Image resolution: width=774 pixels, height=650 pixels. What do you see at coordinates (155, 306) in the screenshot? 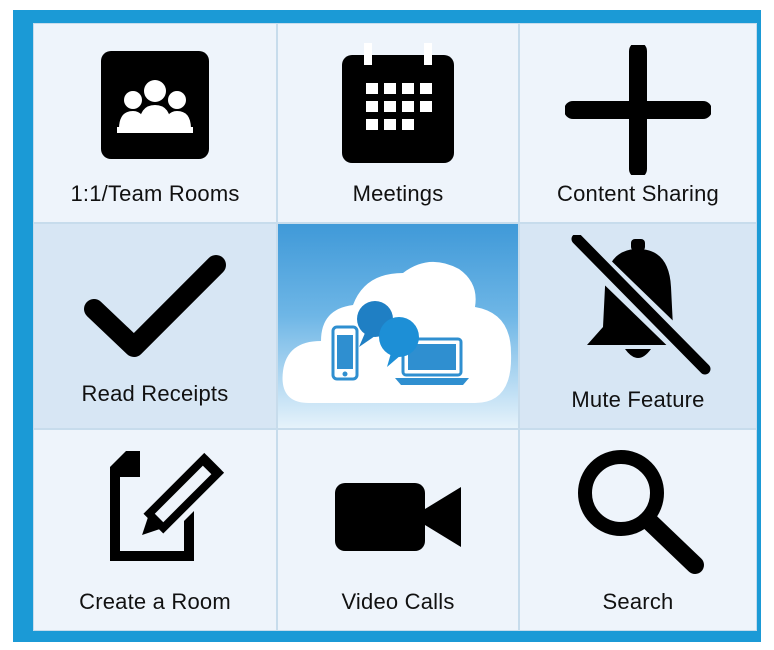
I see `checkmark-icon` at bounding box center [155, 306].